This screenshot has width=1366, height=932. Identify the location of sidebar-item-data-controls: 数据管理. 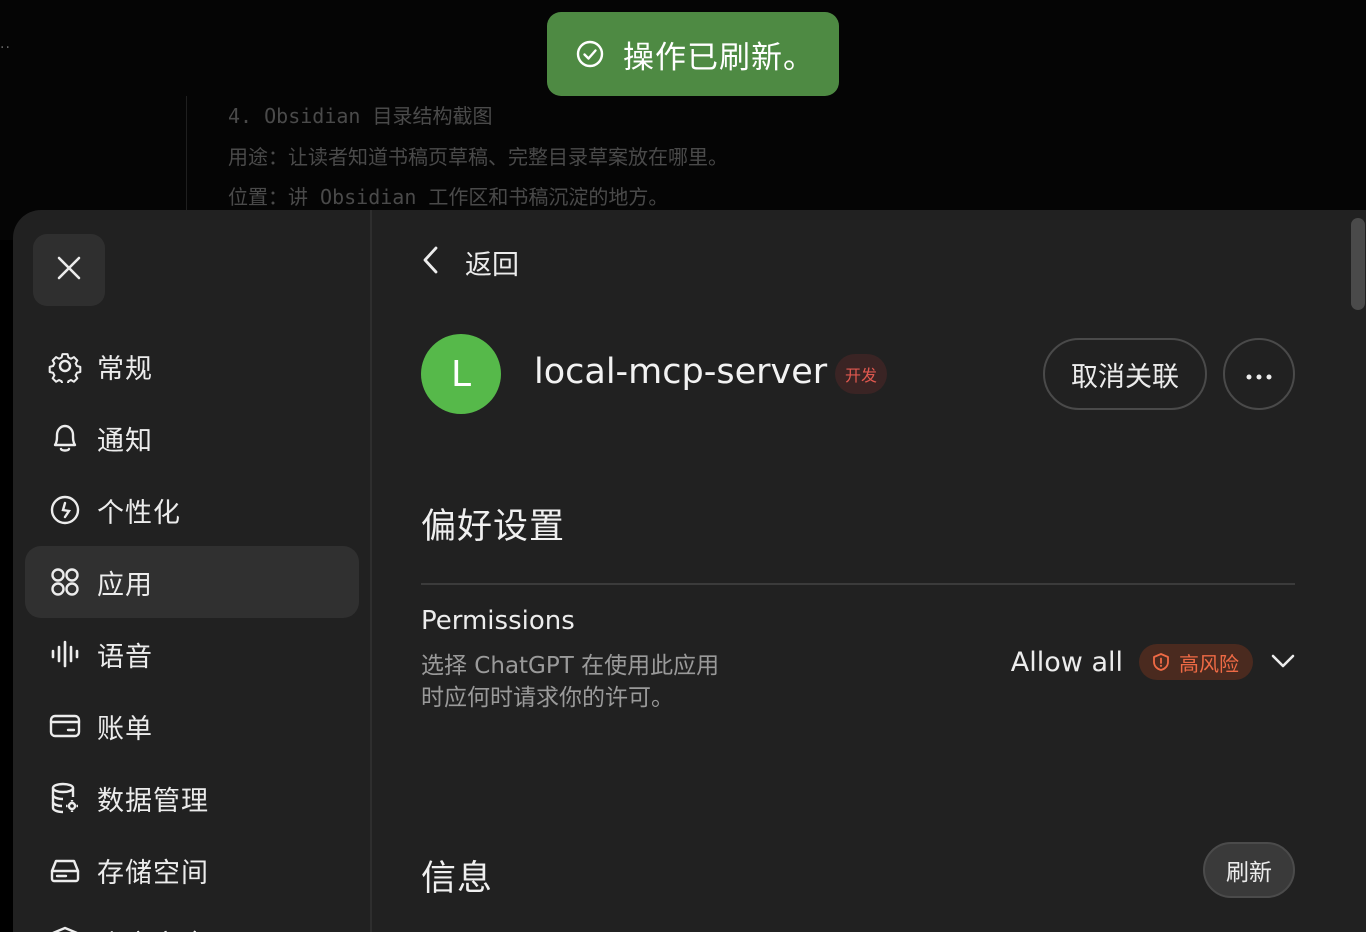
(192, 798).